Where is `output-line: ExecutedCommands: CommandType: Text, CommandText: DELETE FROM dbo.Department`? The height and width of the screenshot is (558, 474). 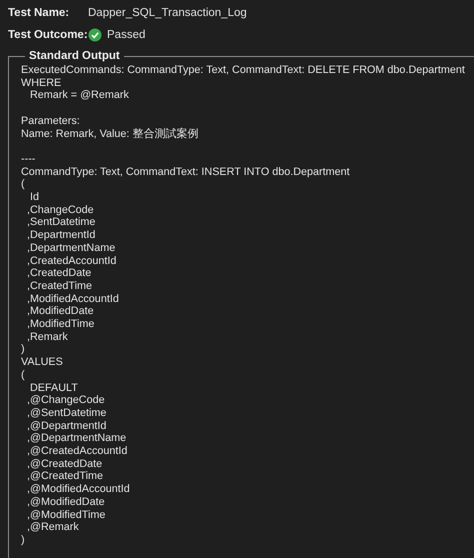 output-line: ExecutedCommands: CommandType: Text, CommandText: DELETE FROM dbo.Department is located at coordinates (243, 70).